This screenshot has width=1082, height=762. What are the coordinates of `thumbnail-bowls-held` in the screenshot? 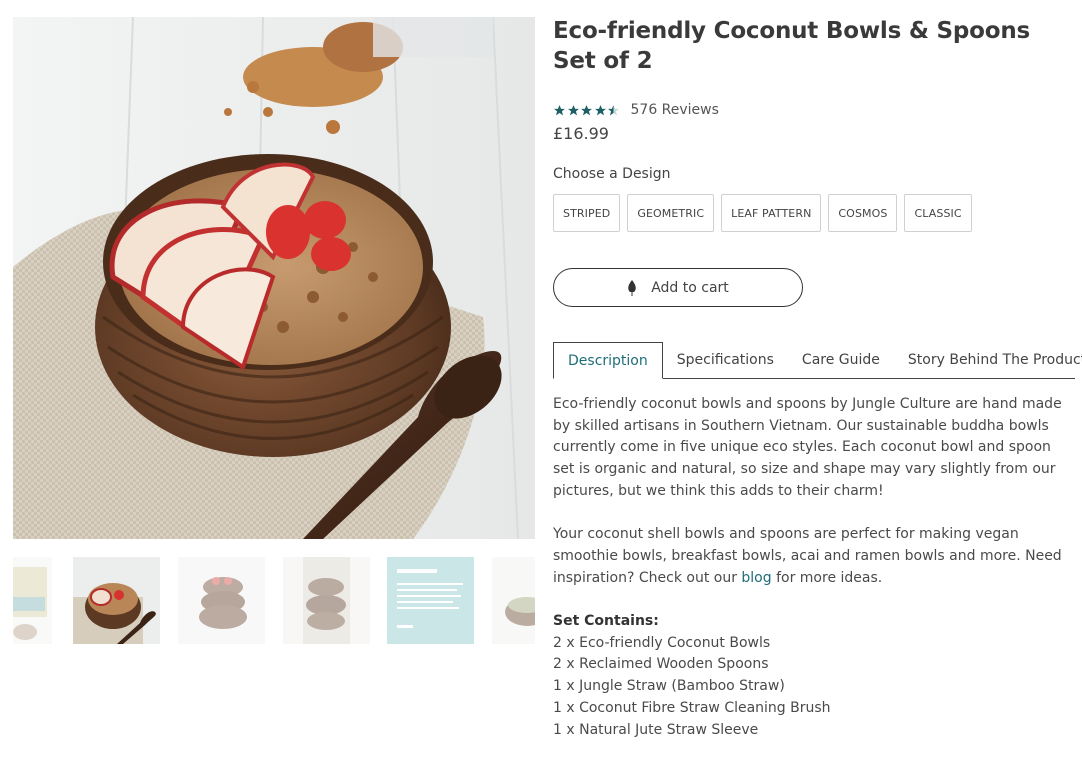 It's located at (326, 600).